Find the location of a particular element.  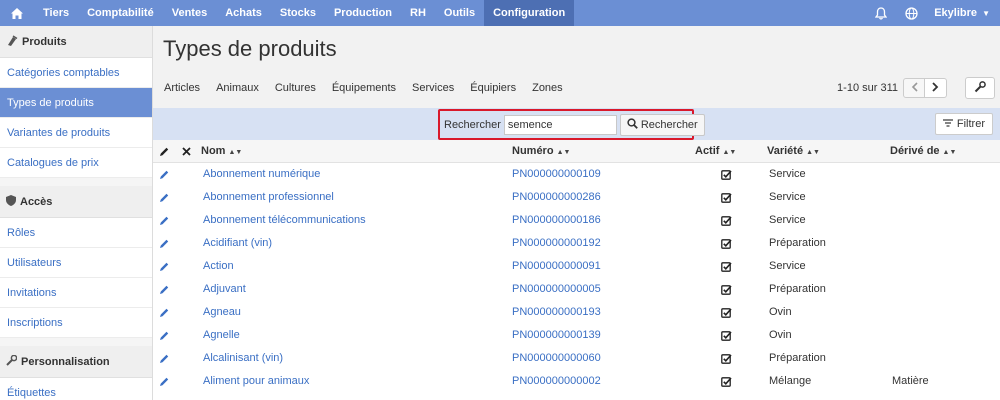

user-name: Ekylibre is located at coordinates (956, 13).